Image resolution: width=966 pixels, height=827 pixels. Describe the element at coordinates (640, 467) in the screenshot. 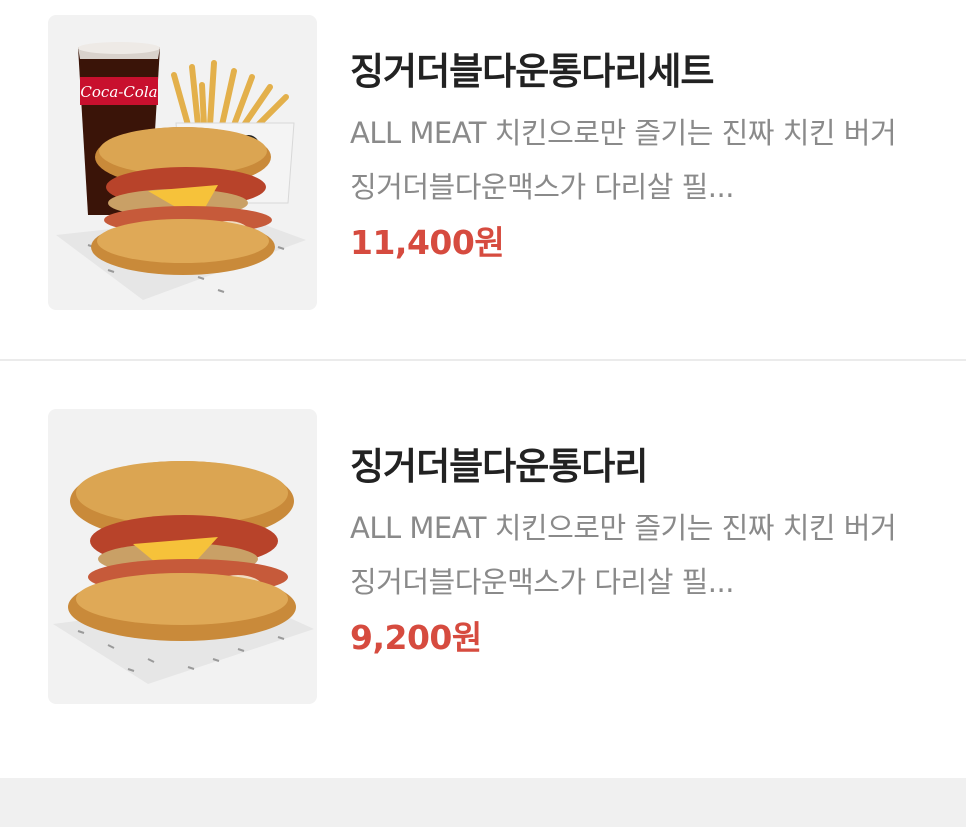

I see `item-name: 징거더블다운통다리` at that location.